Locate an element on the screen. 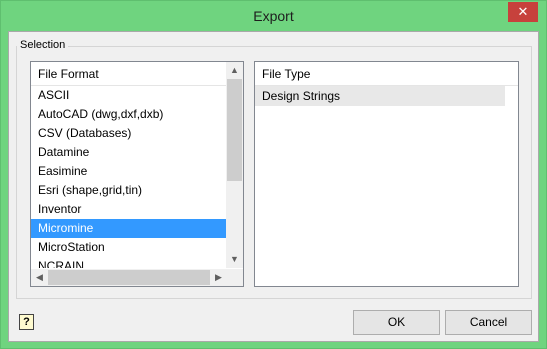 The height and width of the screenshot is (349, 547). ok-button: OK is located at coordinates (396, 322).